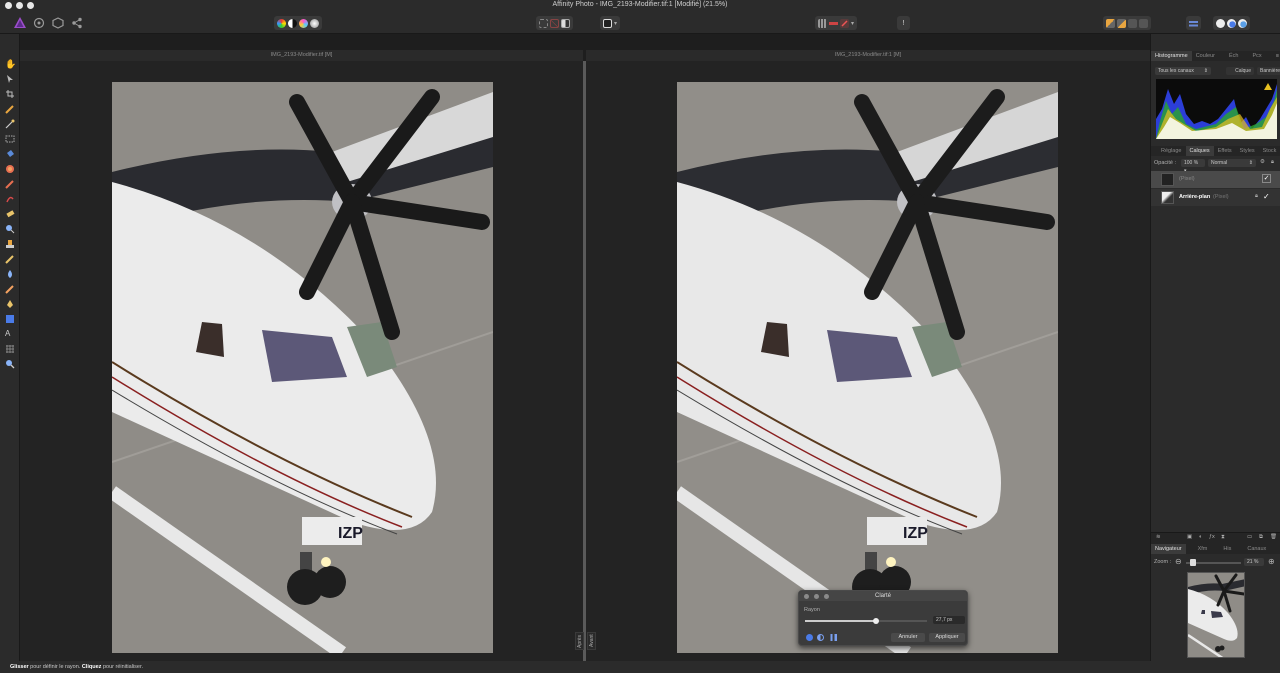 The height and width of the screenshot is (673, 1280). I want to click on tab-effects: Effets, so click(1225, 151).